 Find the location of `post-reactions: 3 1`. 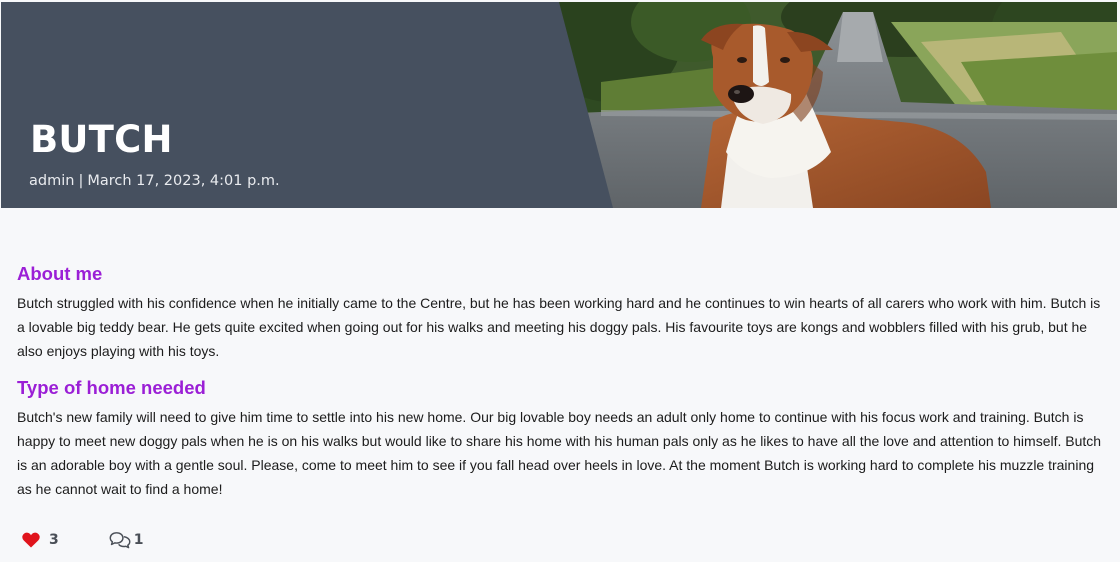

post-reactions: 3 1 is located at coordinates (83, 540).